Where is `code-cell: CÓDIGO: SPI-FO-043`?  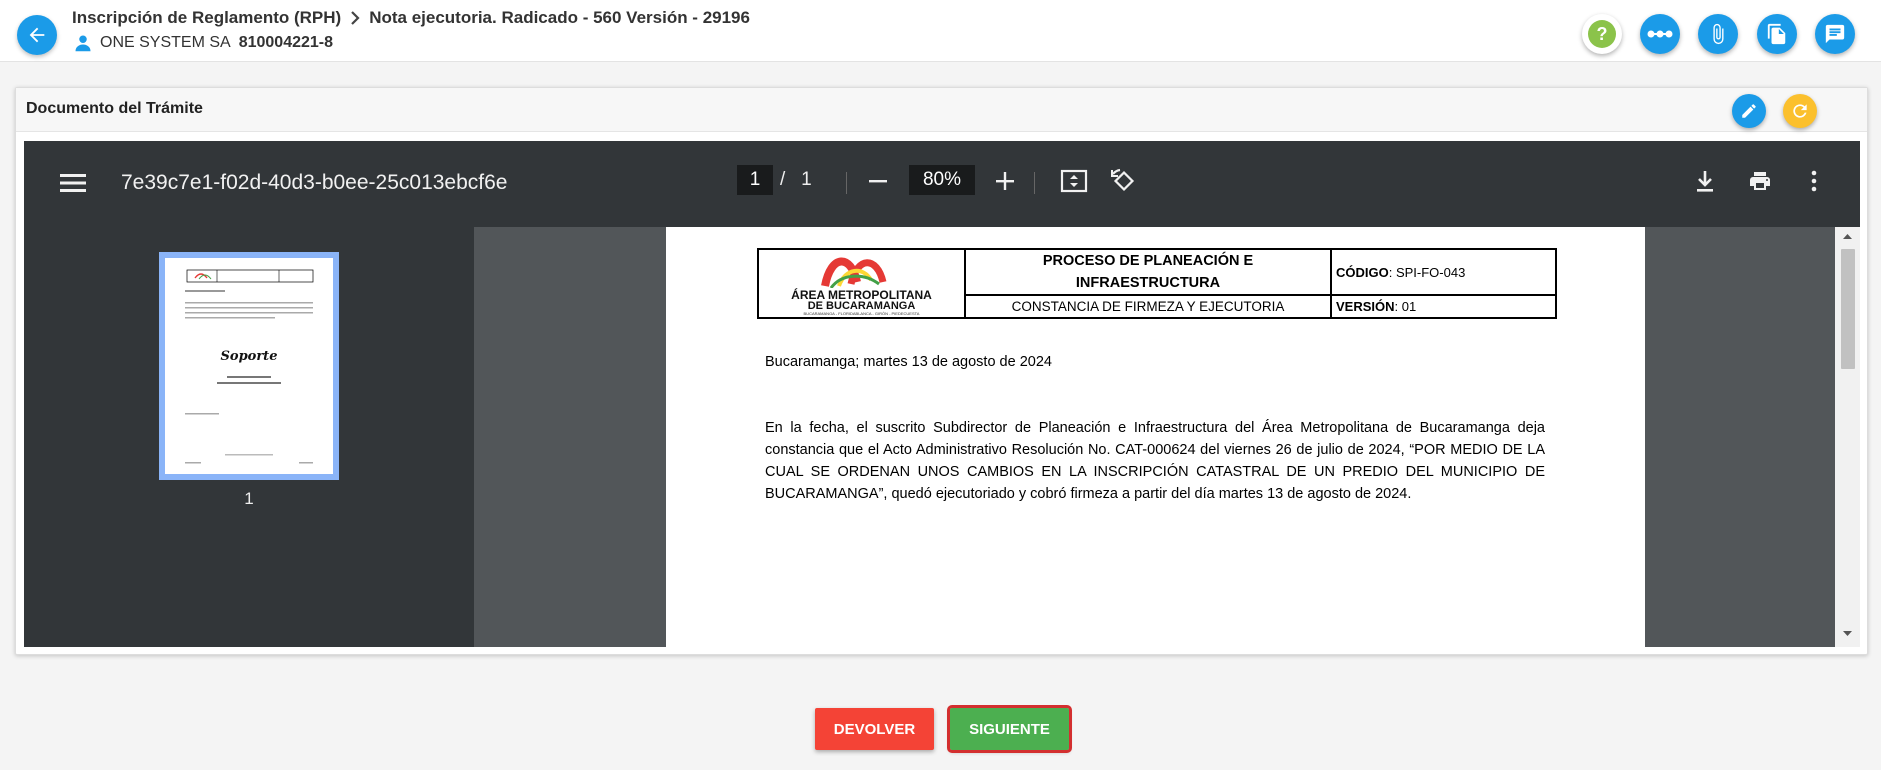
code-cell: CÓDIGO: SPI-FO-043 is located at coordinates (1443, 273).